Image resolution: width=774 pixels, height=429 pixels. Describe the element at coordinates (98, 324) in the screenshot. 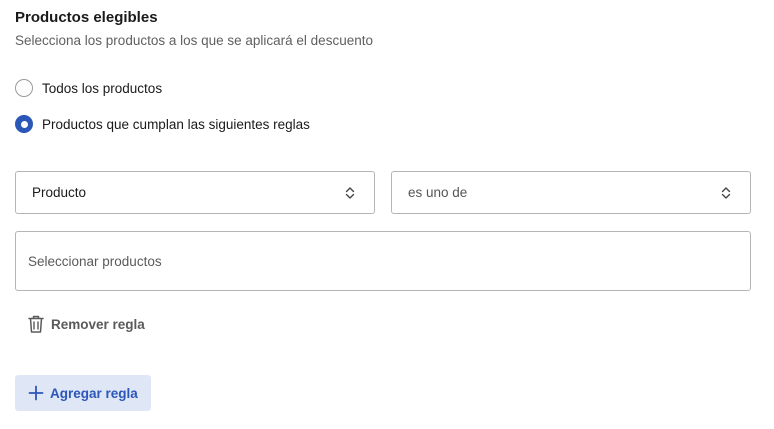

I see `remove-rule-label: Remover regla` at that location.